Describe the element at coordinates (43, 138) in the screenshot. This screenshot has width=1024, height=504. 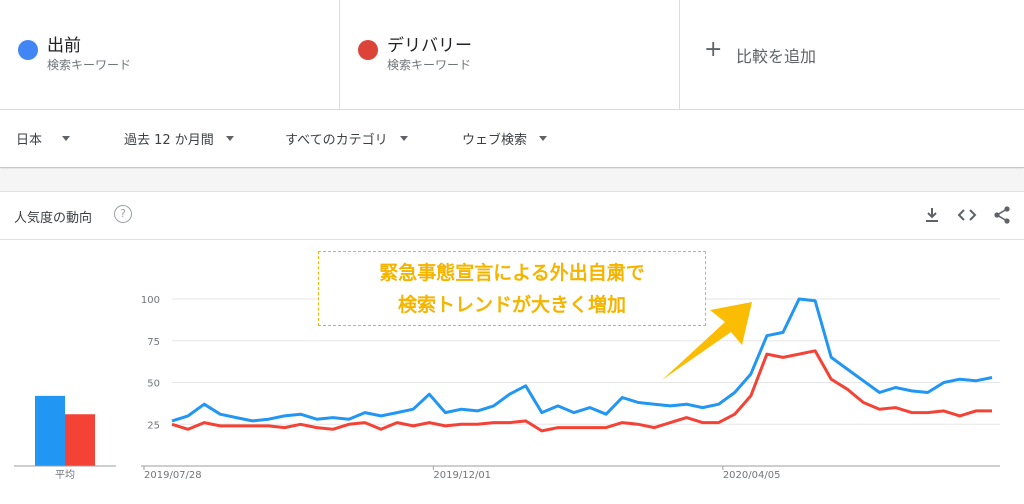
I see `region-dropdown: 日本` at that location.